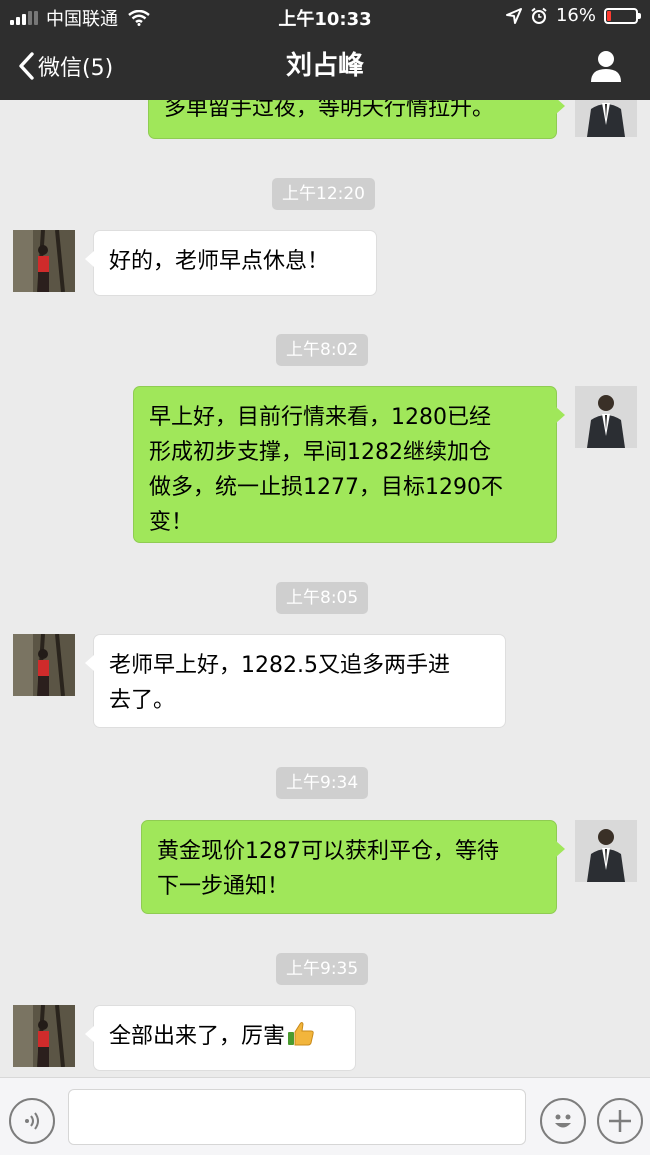  What do you see at coordinates (353, 867) in the screenshot?
I see `message-bubble-mine: 黄金现价1287可以获利平仓，等待 下一步通知！` at bounding box center [353, 867].